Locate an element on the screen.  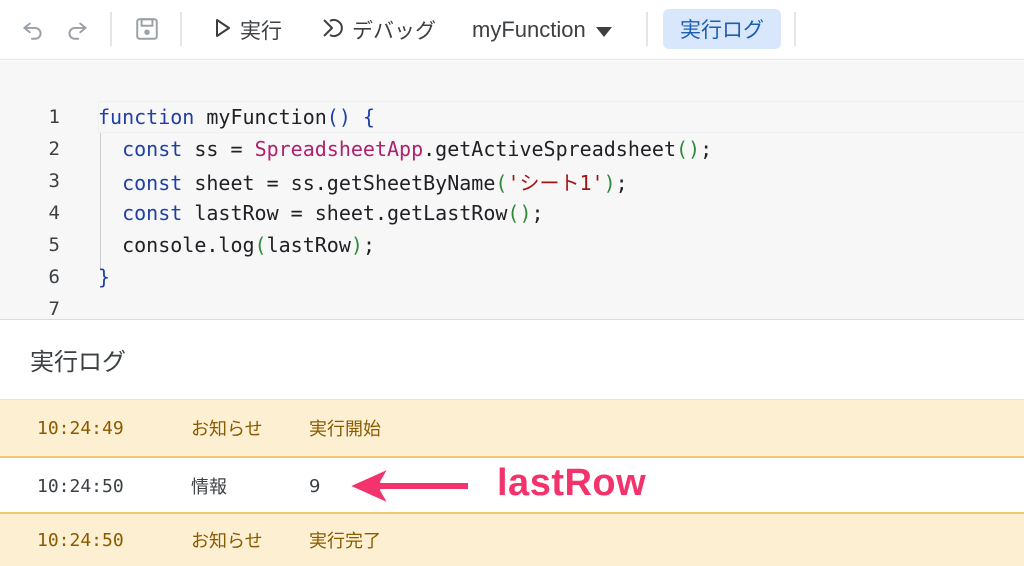
execution-log-button: 実行ログ is located at coordinates (722, 29).